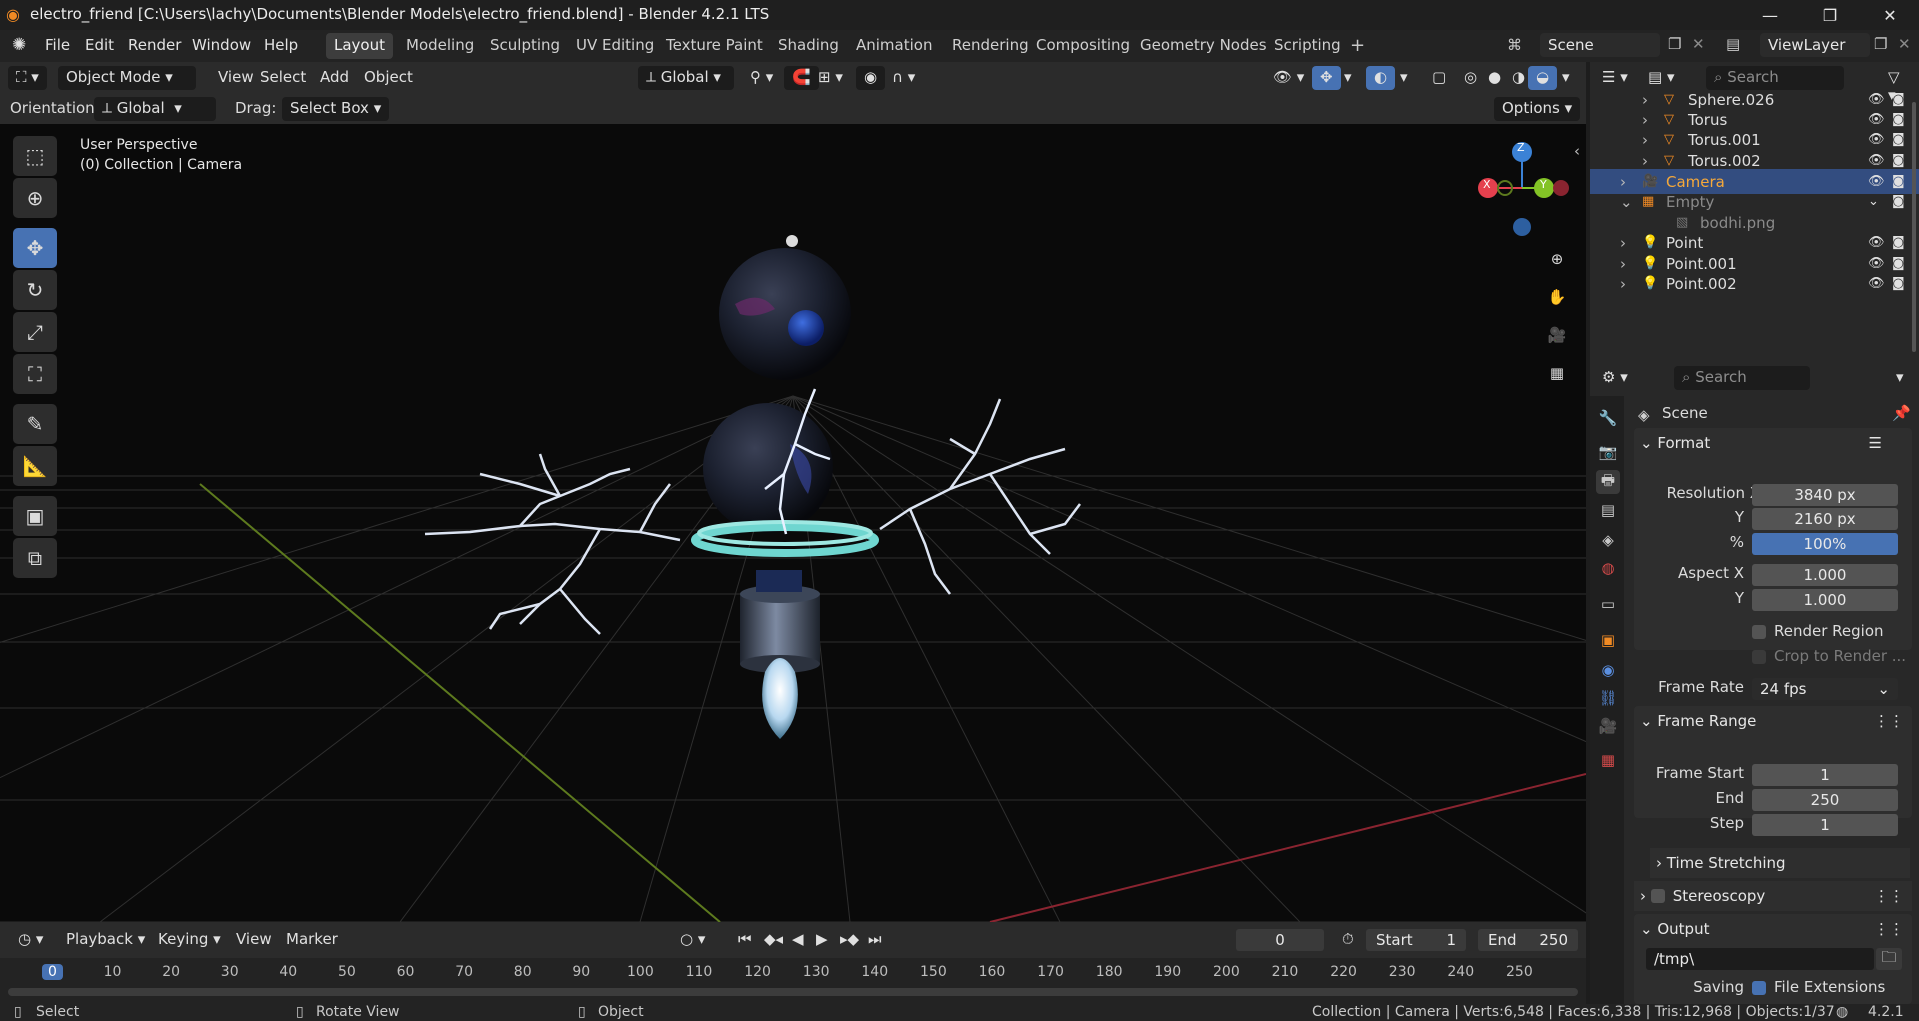  Describe the element at coordinates (1773, 929) in the screenshot. I see `output-header: ⌄ Output ⋮⋮` at that location.